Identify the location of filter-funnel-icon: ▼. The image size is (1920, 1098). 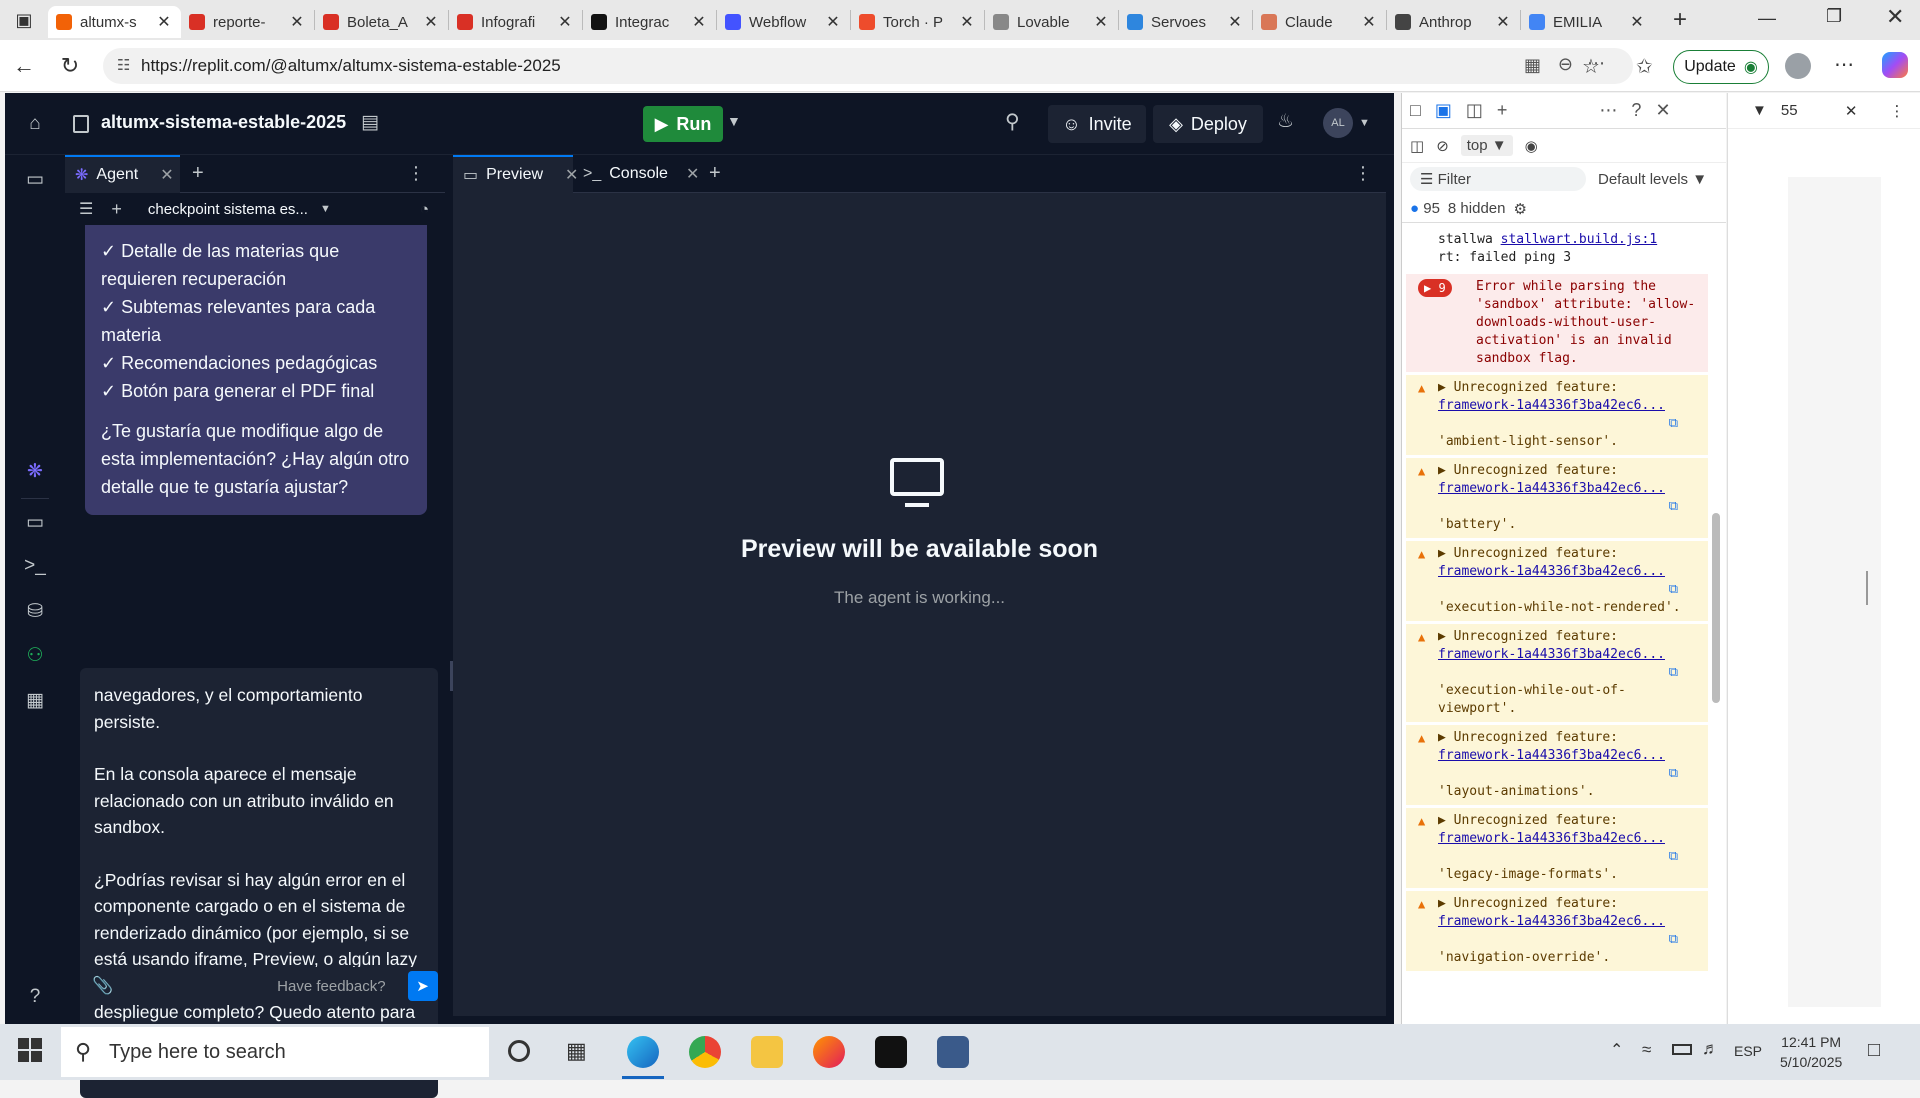
(1759, 110).